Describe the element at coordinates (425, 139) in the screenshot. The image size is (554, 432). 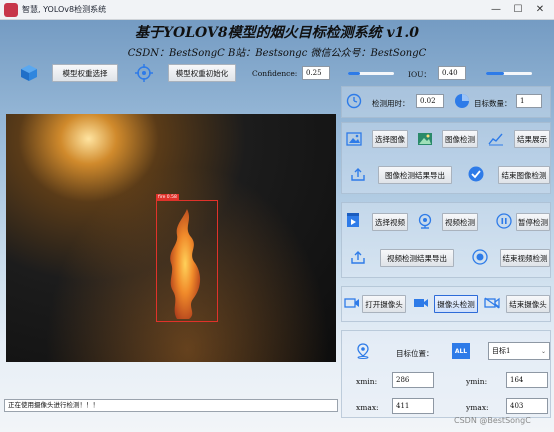
I see `image-detect-icon` at that location.